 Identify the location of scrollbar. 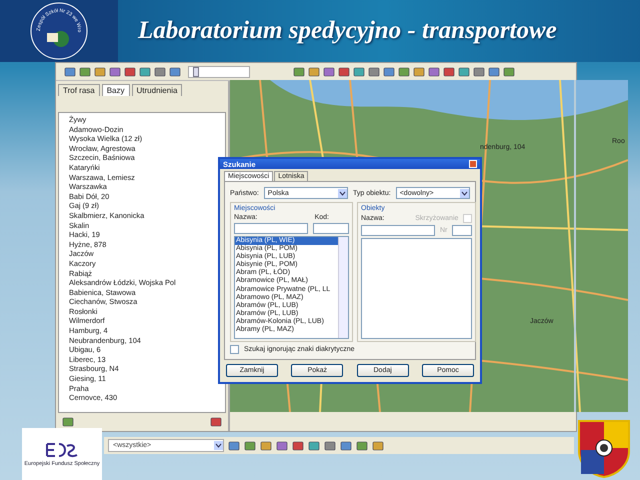
(343, 287).